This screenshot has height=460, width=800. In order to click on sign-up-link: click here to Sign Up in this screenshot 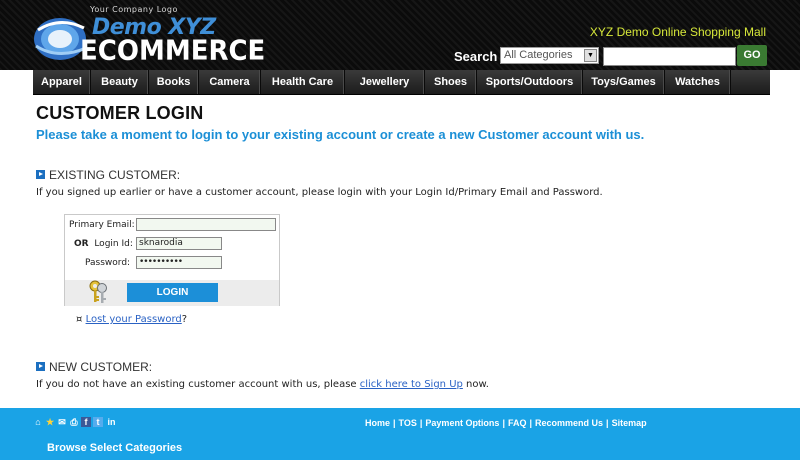, I will do `click(411, 384)`.